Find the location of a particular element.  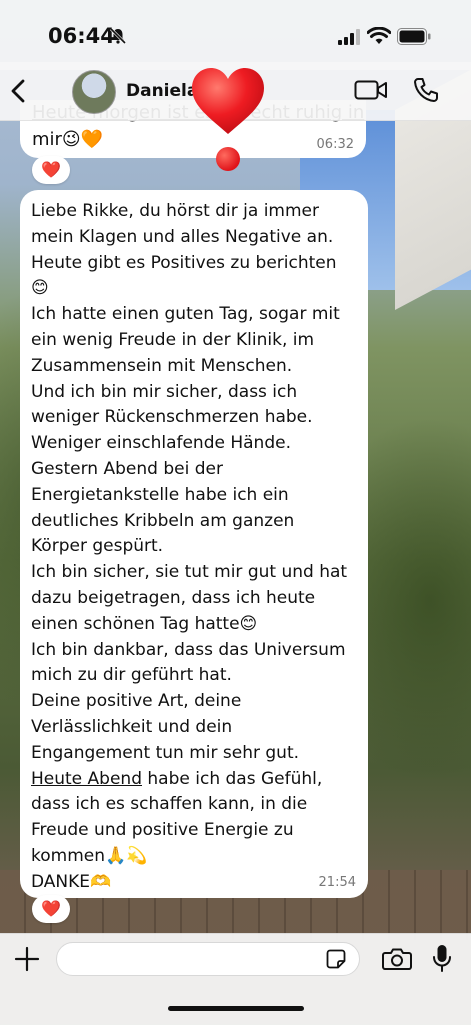

phone-call-icon is located at coordinates (426, 90).